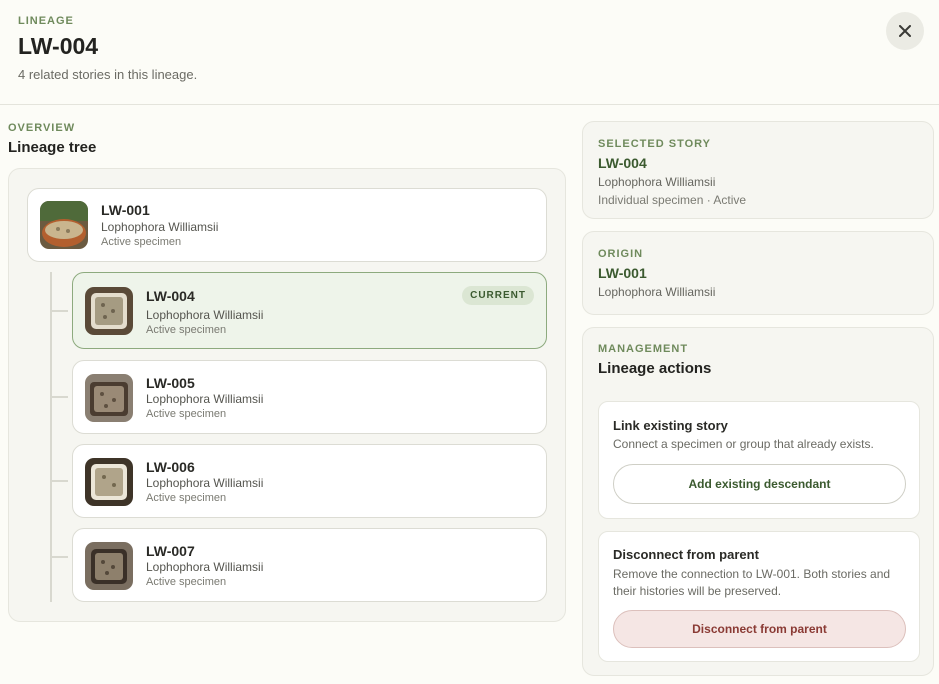 This screenshot has width=939, height=684. What do you see at coordinates (643, 349) in the screenshot?
I see `management-eyebrow: MANAGEMENT` at bounding box center [643, 349].